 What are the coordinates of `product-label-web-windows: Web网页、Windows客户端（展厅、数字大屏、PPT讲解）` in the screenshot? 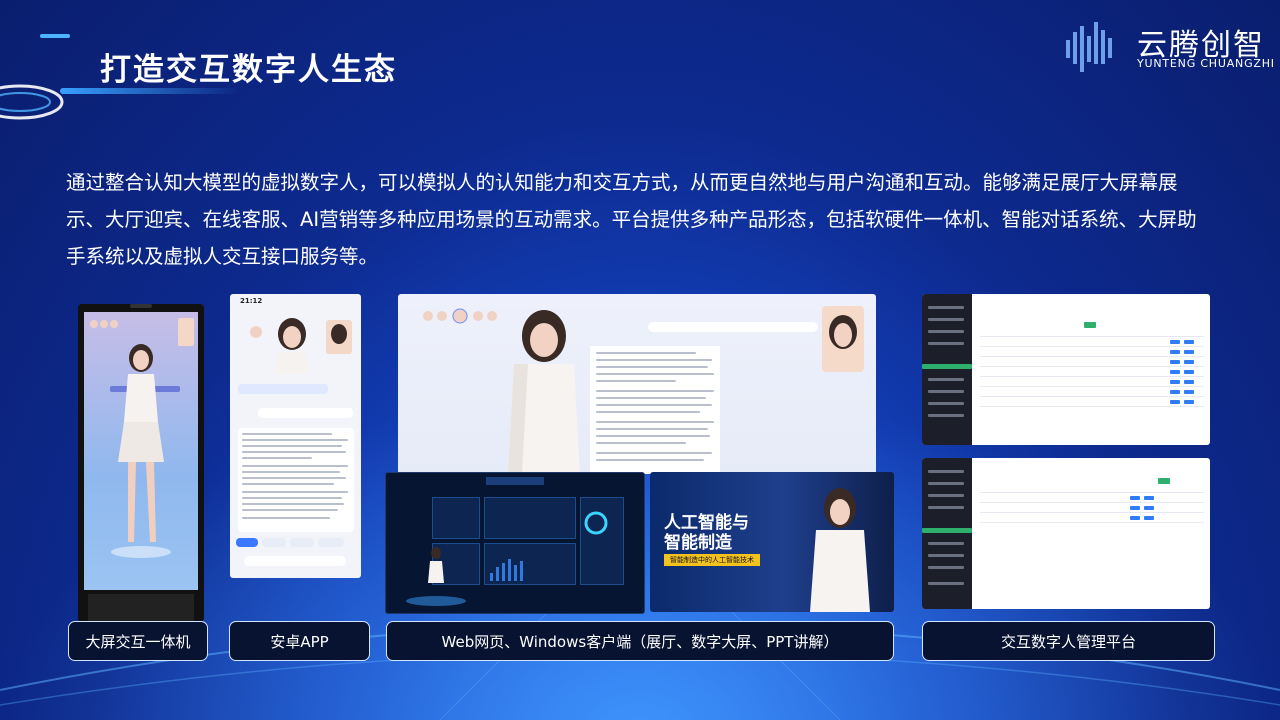 It's located at (640, 641).